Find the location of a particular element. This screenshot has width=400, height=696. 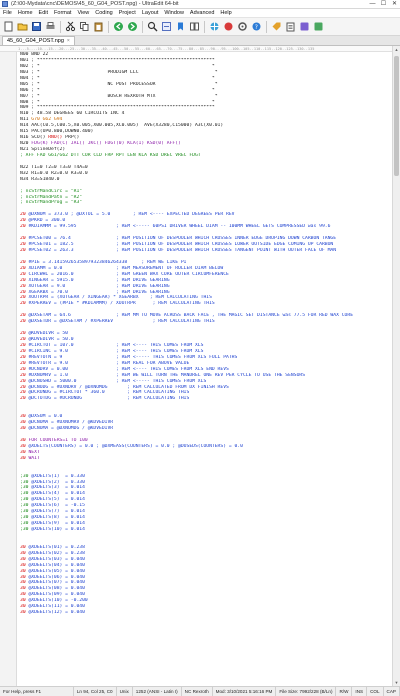

status-col: COL is located at coordinates (375, 691).